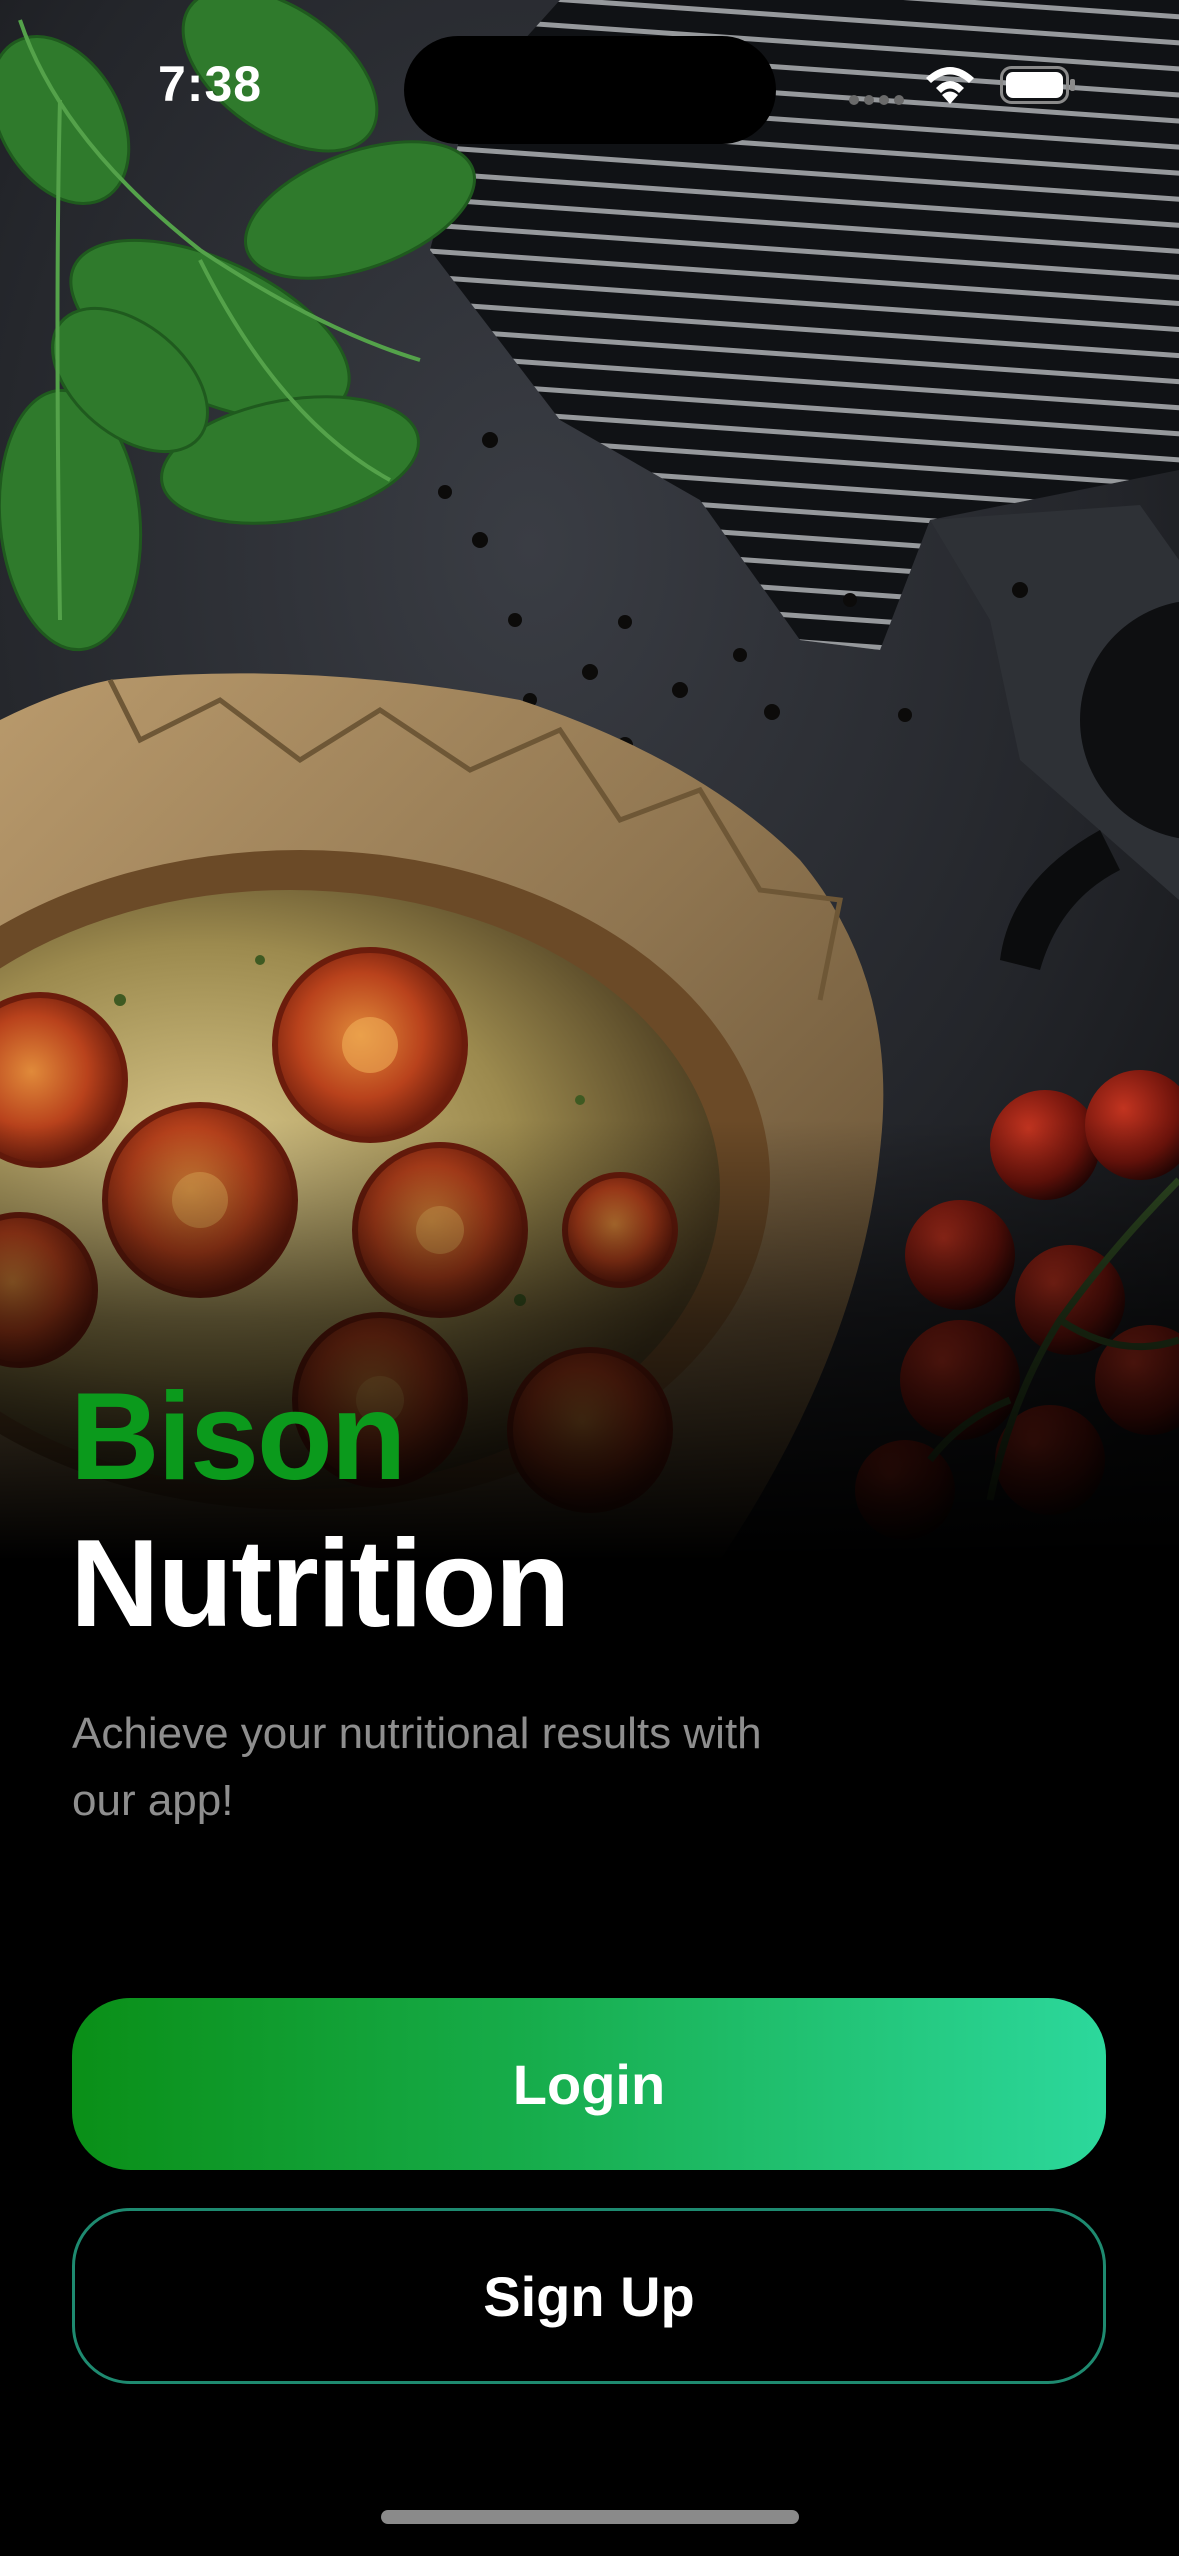  I want to click on brand-title-bison: Bison, so click(238, 1437).